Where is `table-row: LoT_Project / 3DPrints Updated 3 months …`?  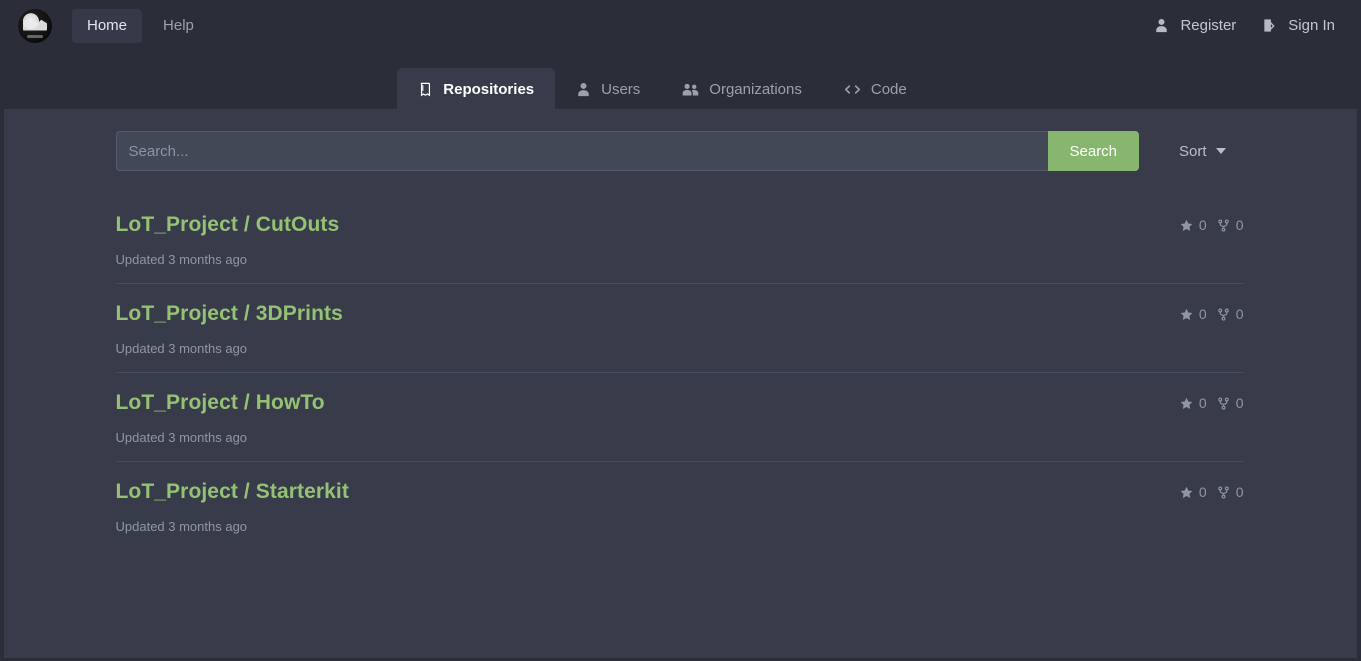
table-row: LoT_Project / 3DPrints Updated 3 months … is located at coordinates (679, 328).